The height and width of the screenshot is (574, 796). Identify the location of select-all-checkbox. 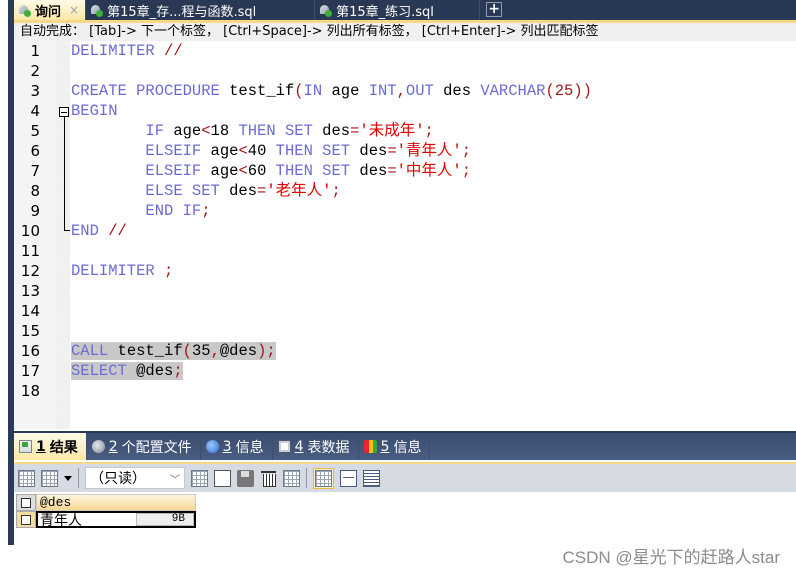
(26, 502).